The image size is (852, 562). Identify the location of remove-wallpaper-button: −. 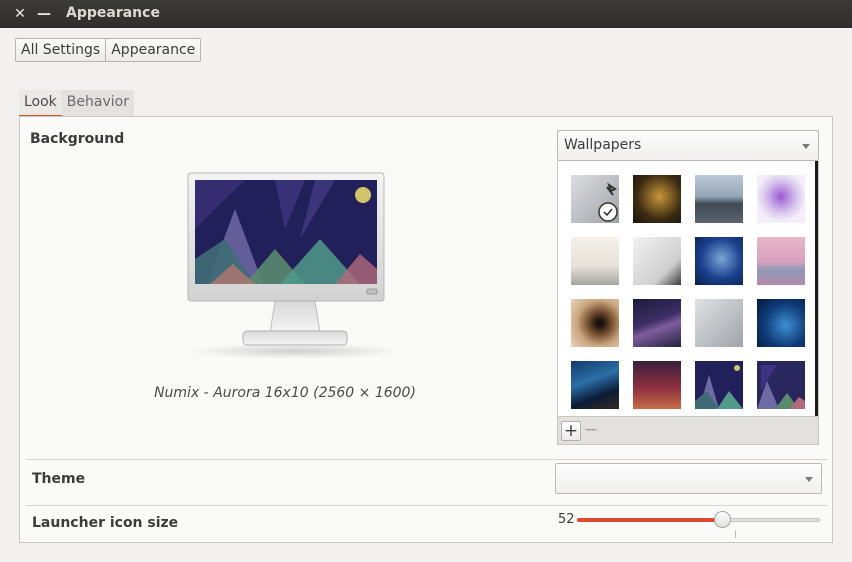
(591, 431).